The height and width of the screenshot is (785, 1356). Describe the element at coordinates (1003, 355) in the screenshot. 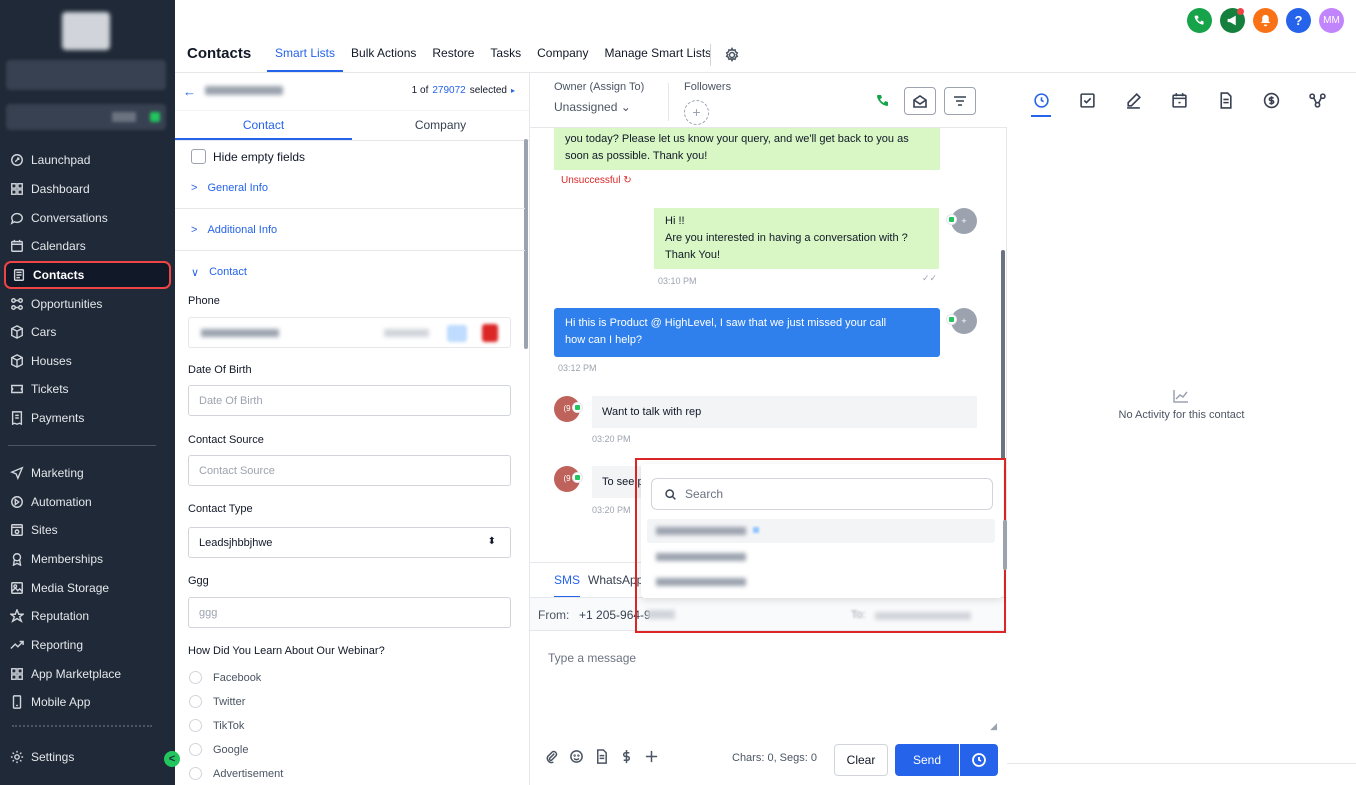

I see `conversation-scrollbar` at that location.